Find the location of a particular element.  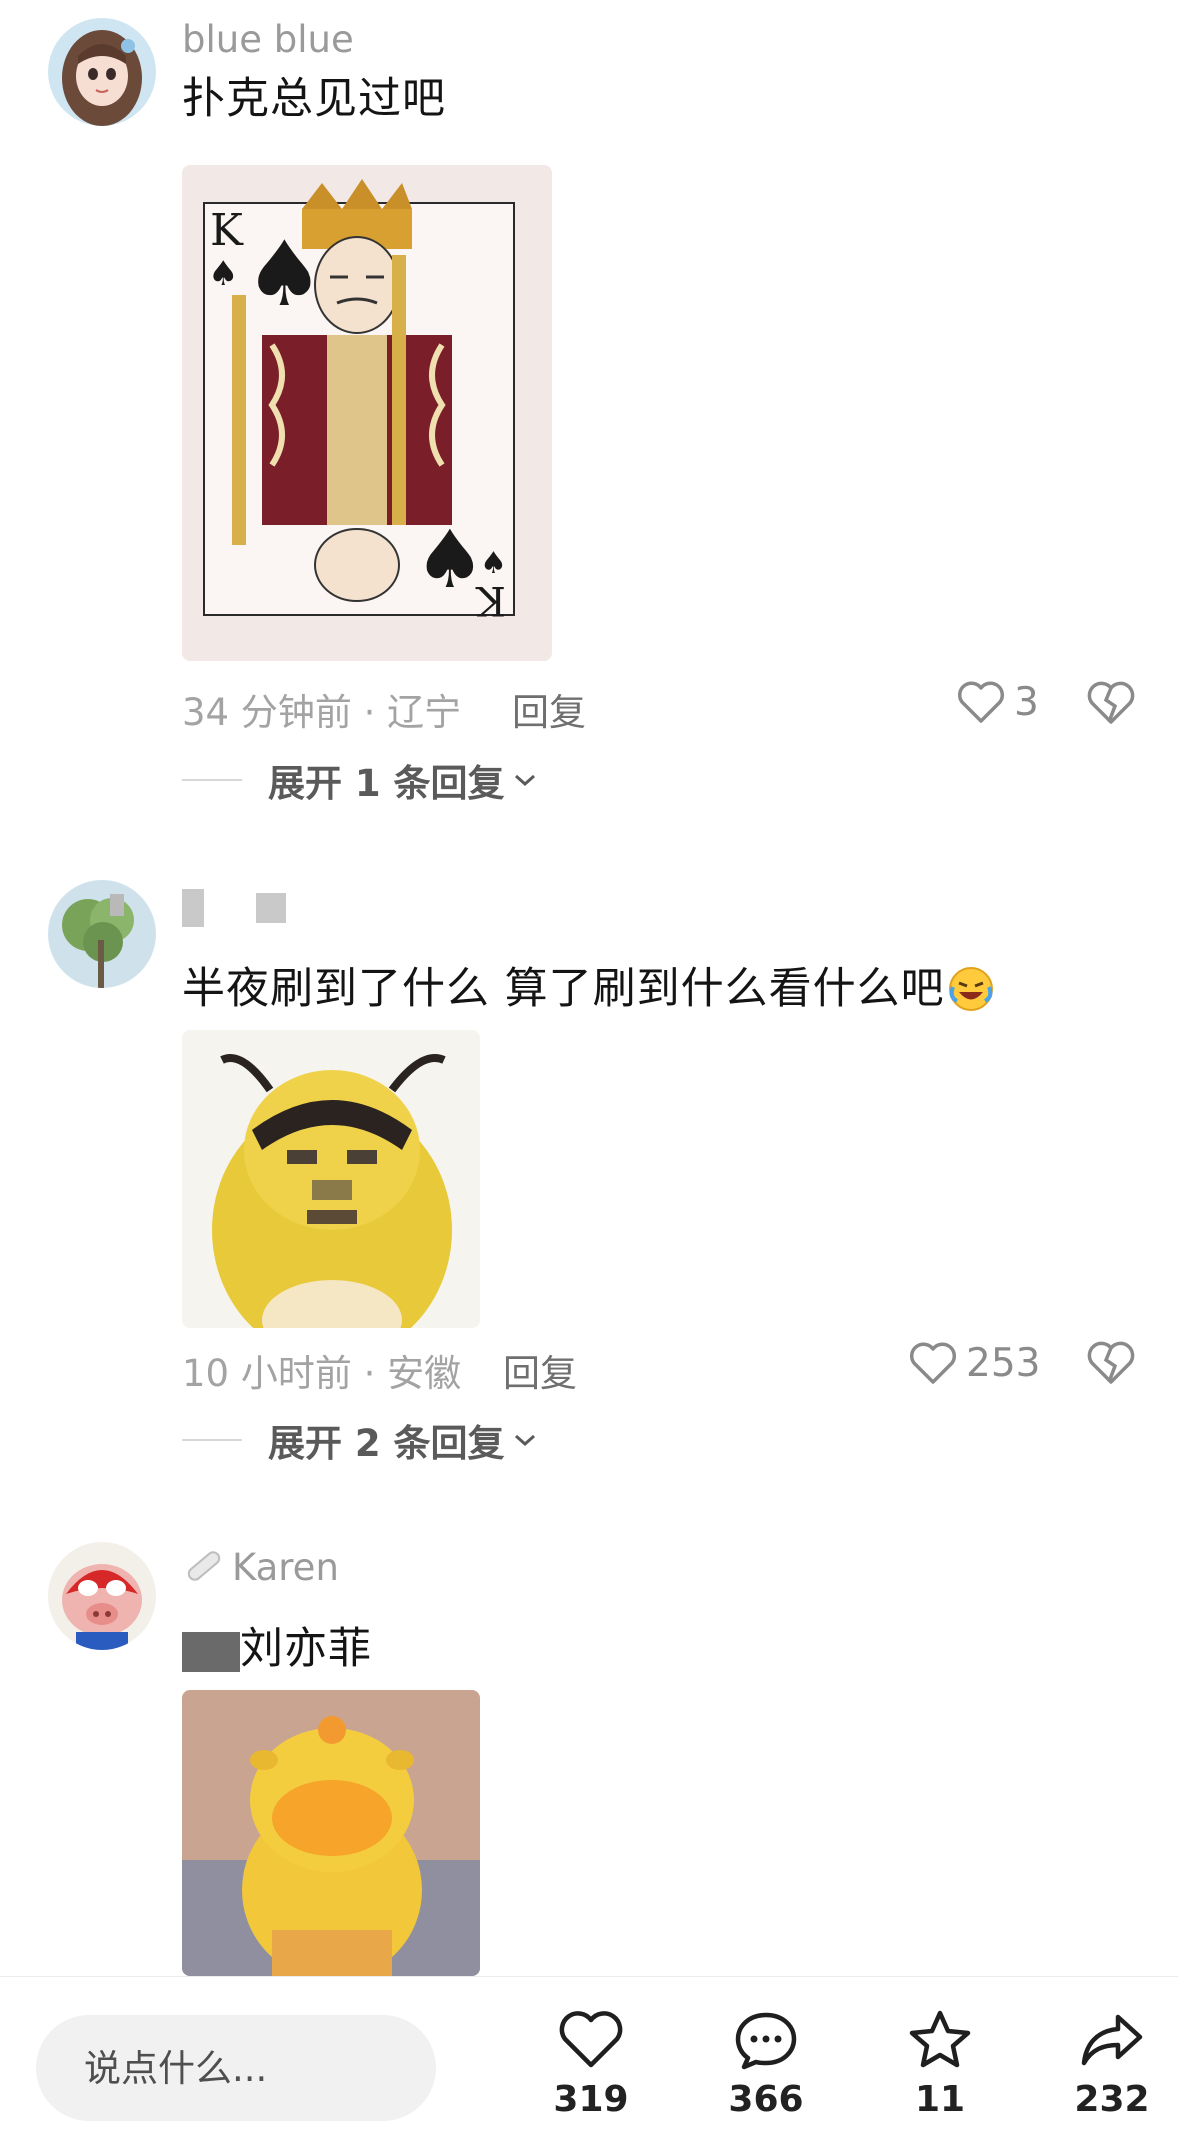

avatar-anime-girl is located at coordinates (102, 72).